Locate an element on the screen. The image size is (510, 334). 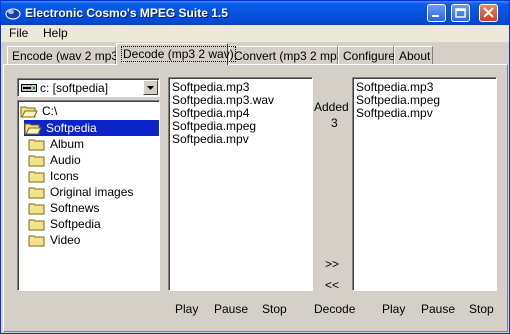
tab-convert: Convert (mp3 2 mp3) is located at coordinates (288, 55).